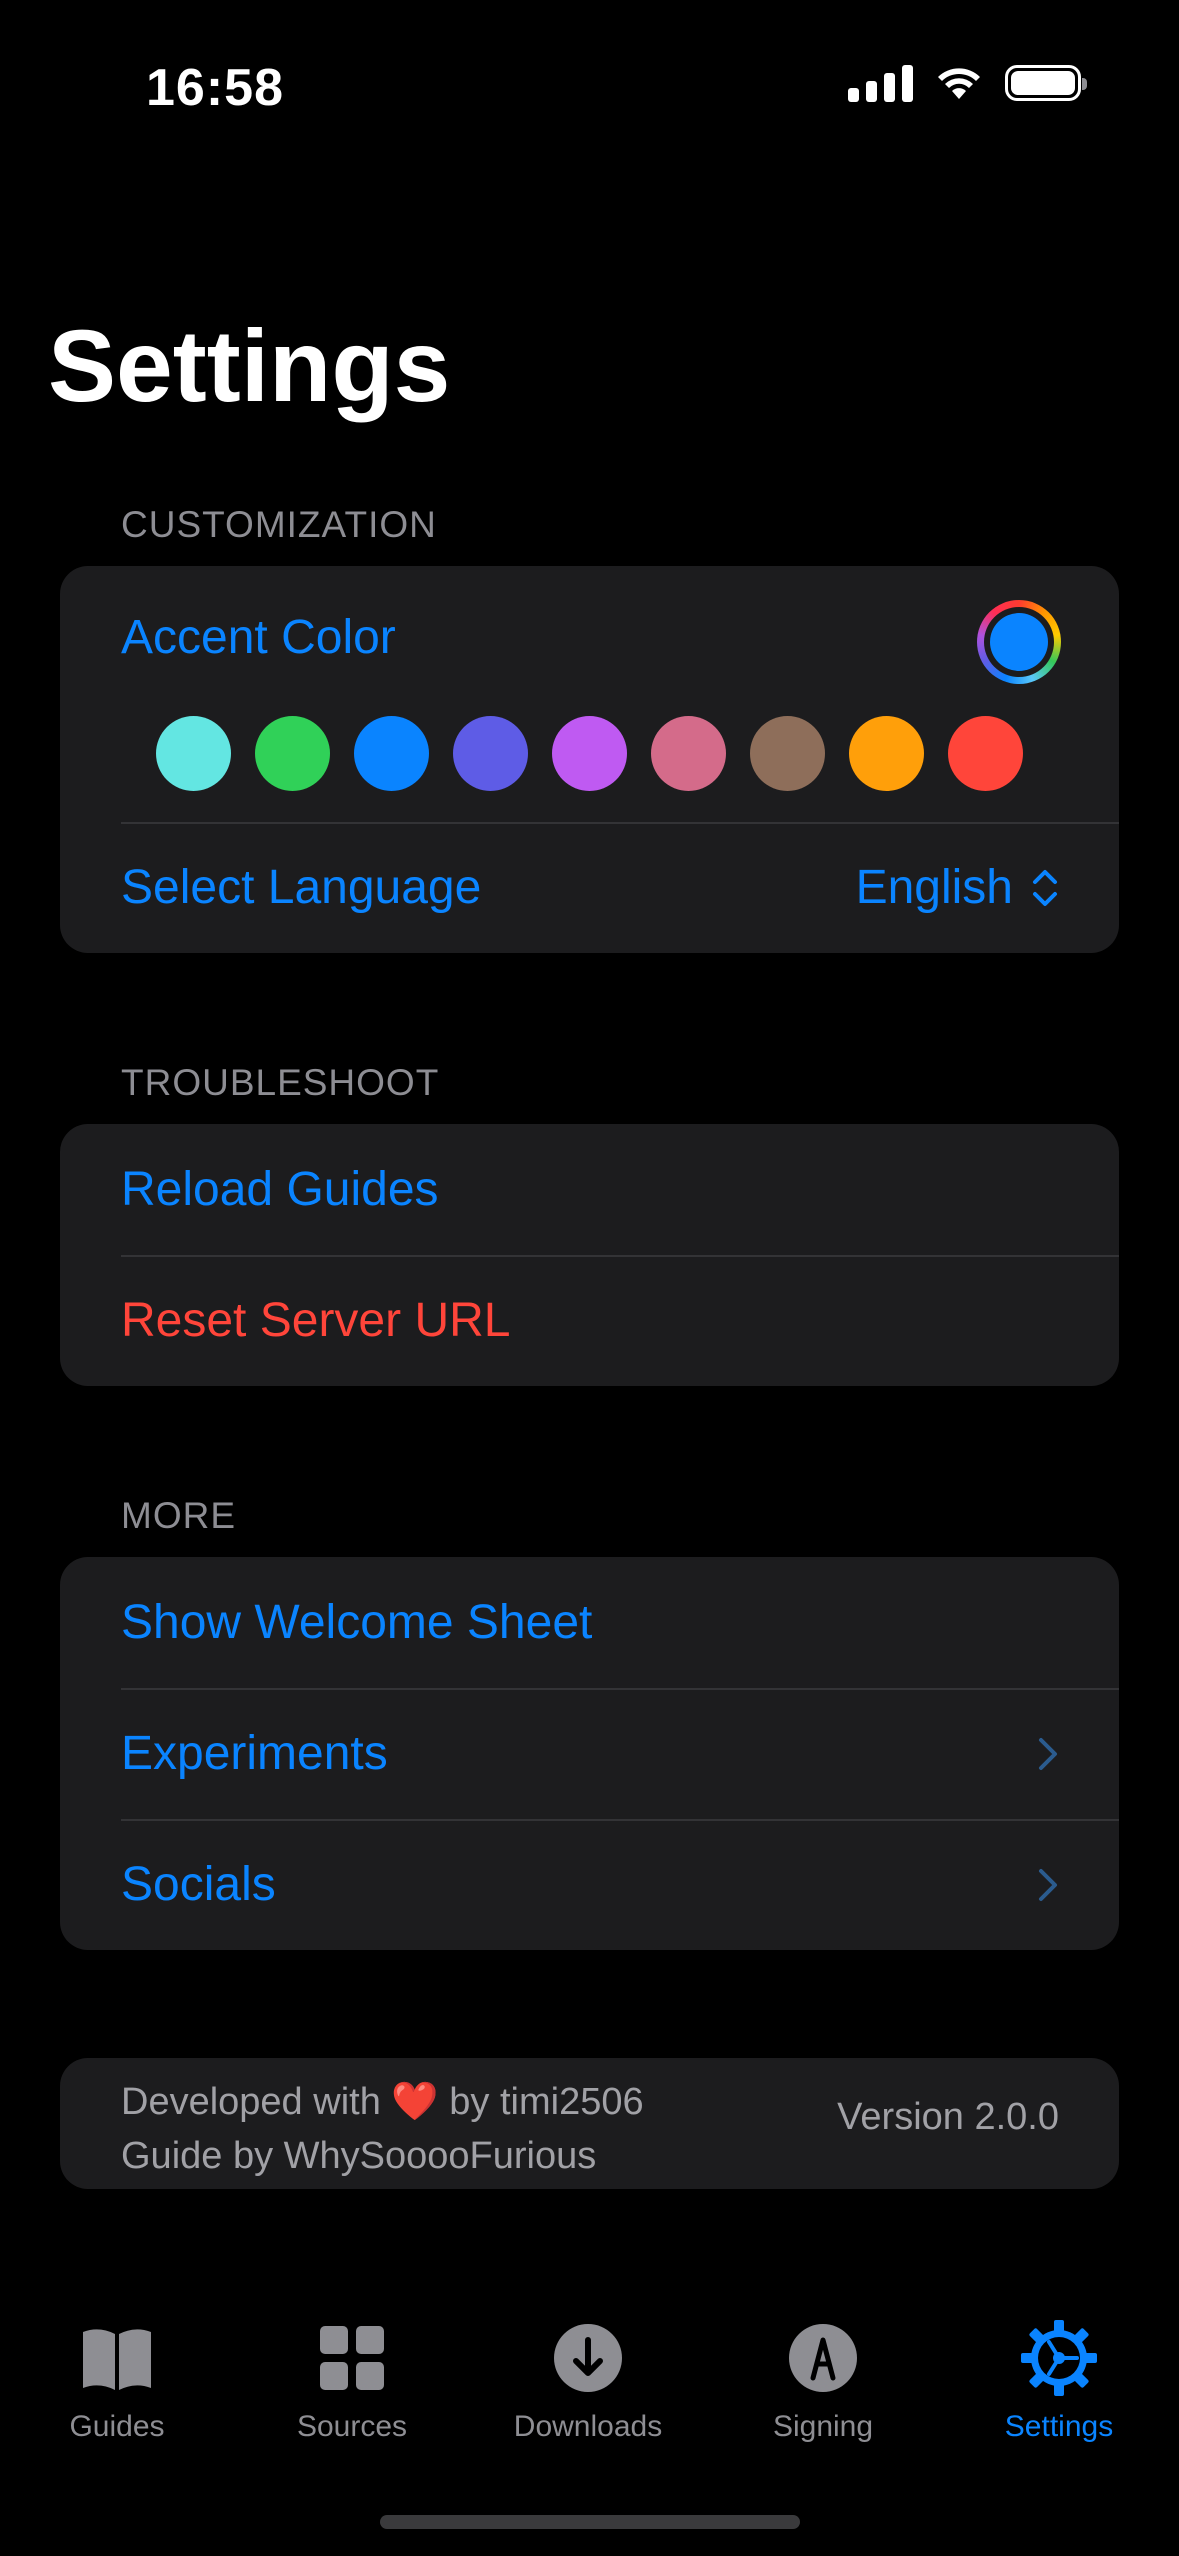 Image resolution: width=1179 pixels, height=2556 pixels. Describe the element at coordinates (880, 83) in the screenshot. I see `cellular-signal-icon` at that location.